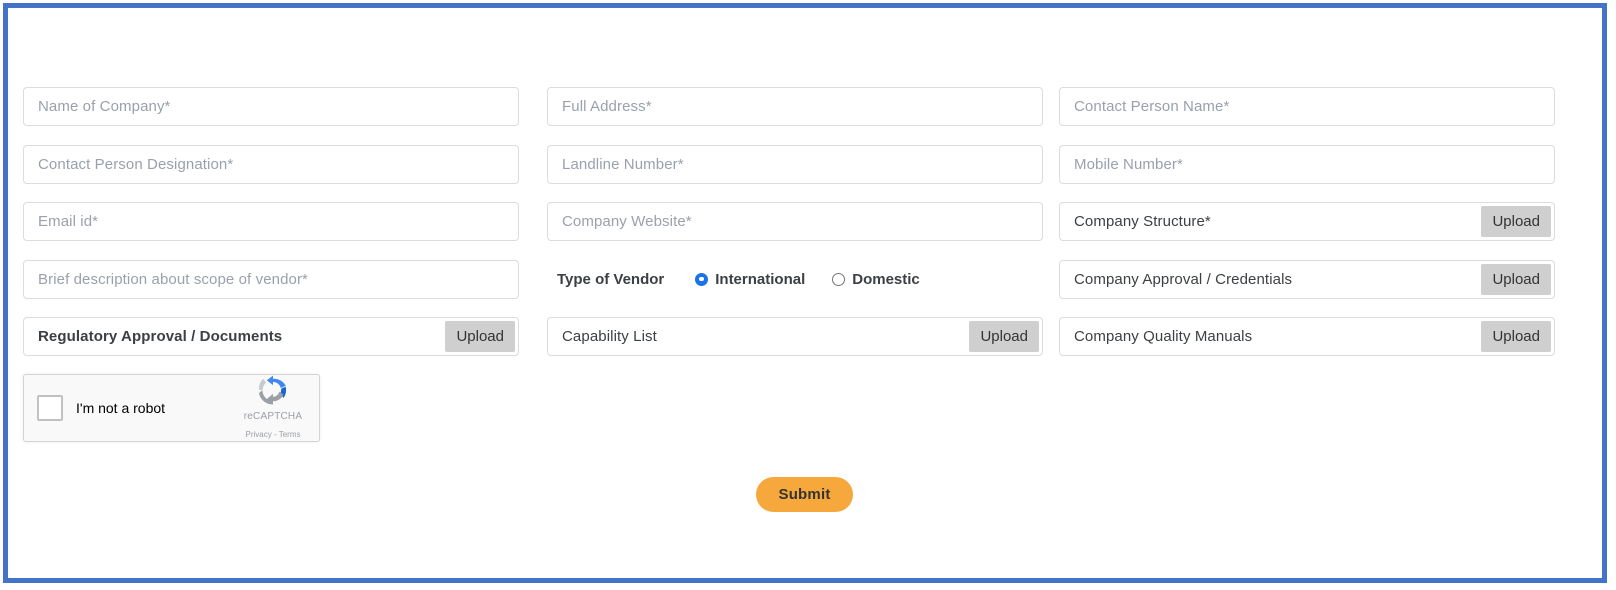  Describe the element at coordinates (1307, 279) in the screenshot. I see `company-approval-field: Company Approval / Credentials Upload` at that location.